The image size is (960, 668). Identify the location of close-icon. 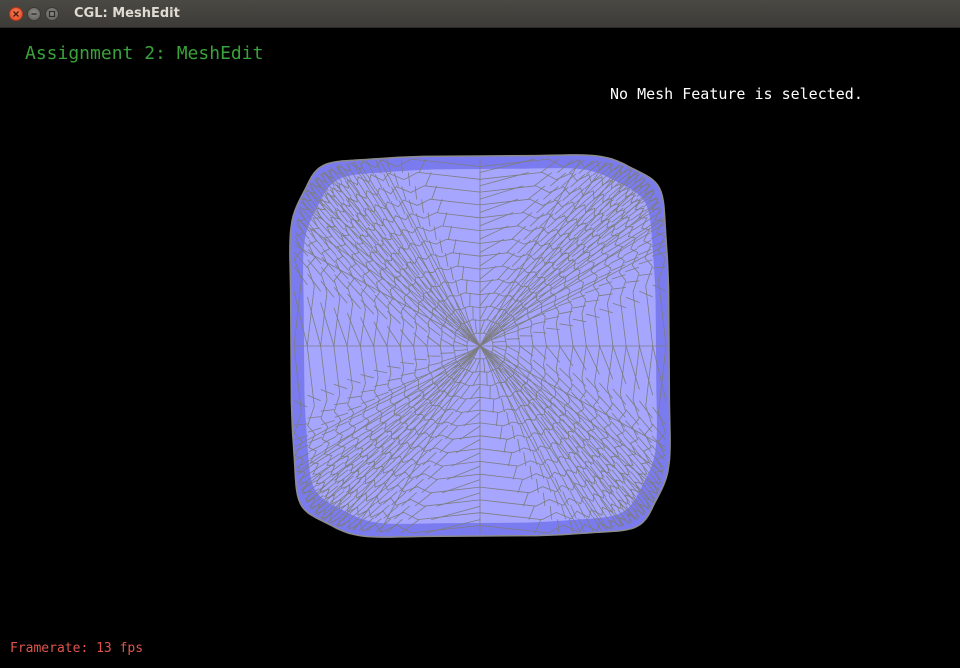
(16, 14).